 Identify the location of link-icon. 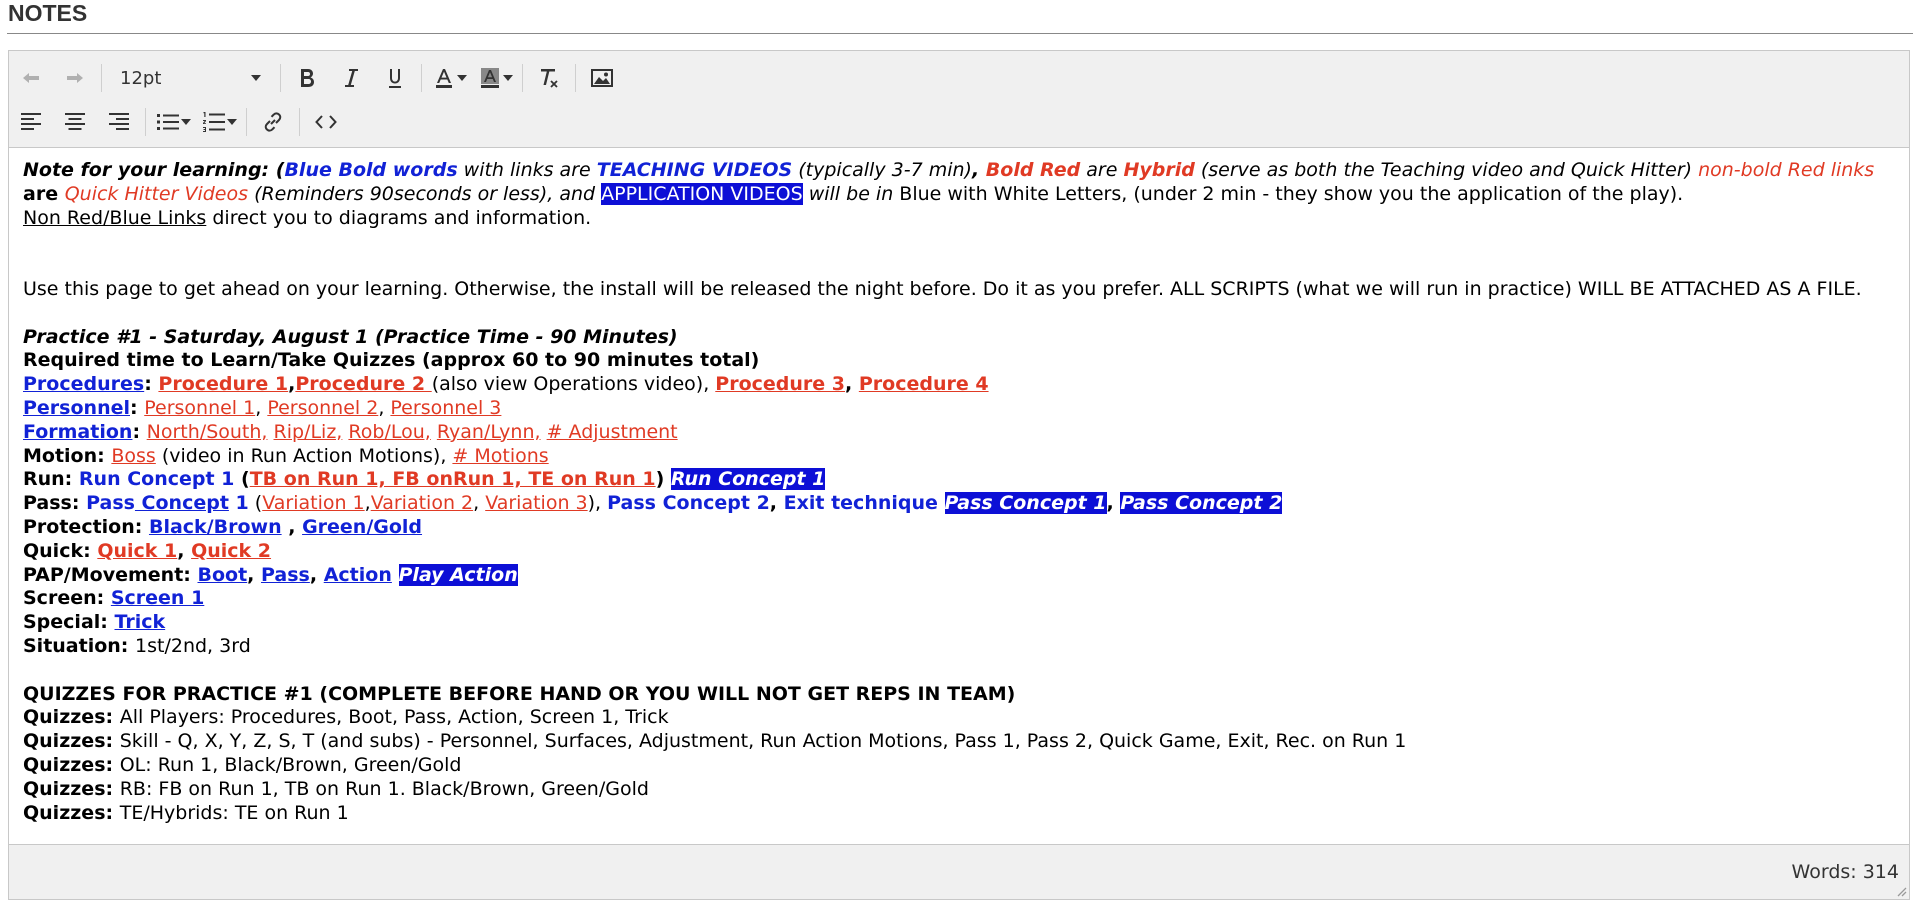
(273, 122).